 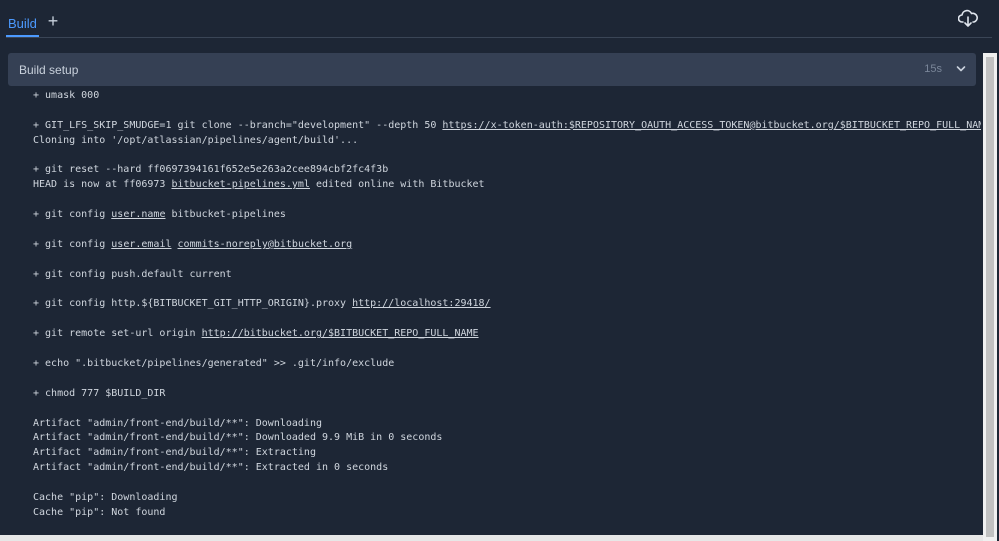 What do you see at coordinates (492, 69) in the screenshot?
I see `step-header-build-setup: Build setup 15s` at bounding box center [492, 69].